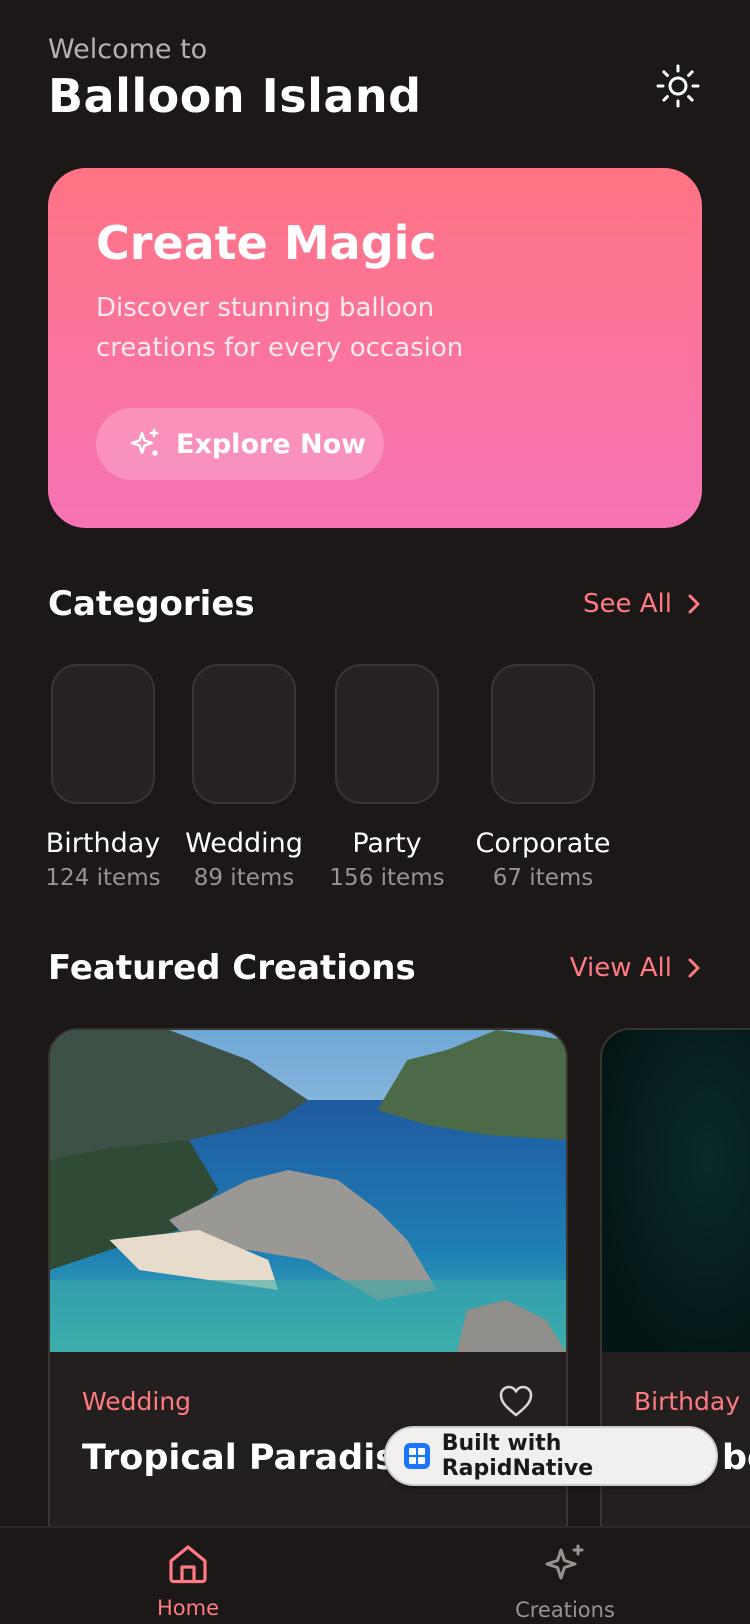 This screenshot has height=1624, width=750. What do you see at coordinates (128, 49) in the screenshot?
I see `welcome-text: Welcome to` at bounding box center [128, 49].